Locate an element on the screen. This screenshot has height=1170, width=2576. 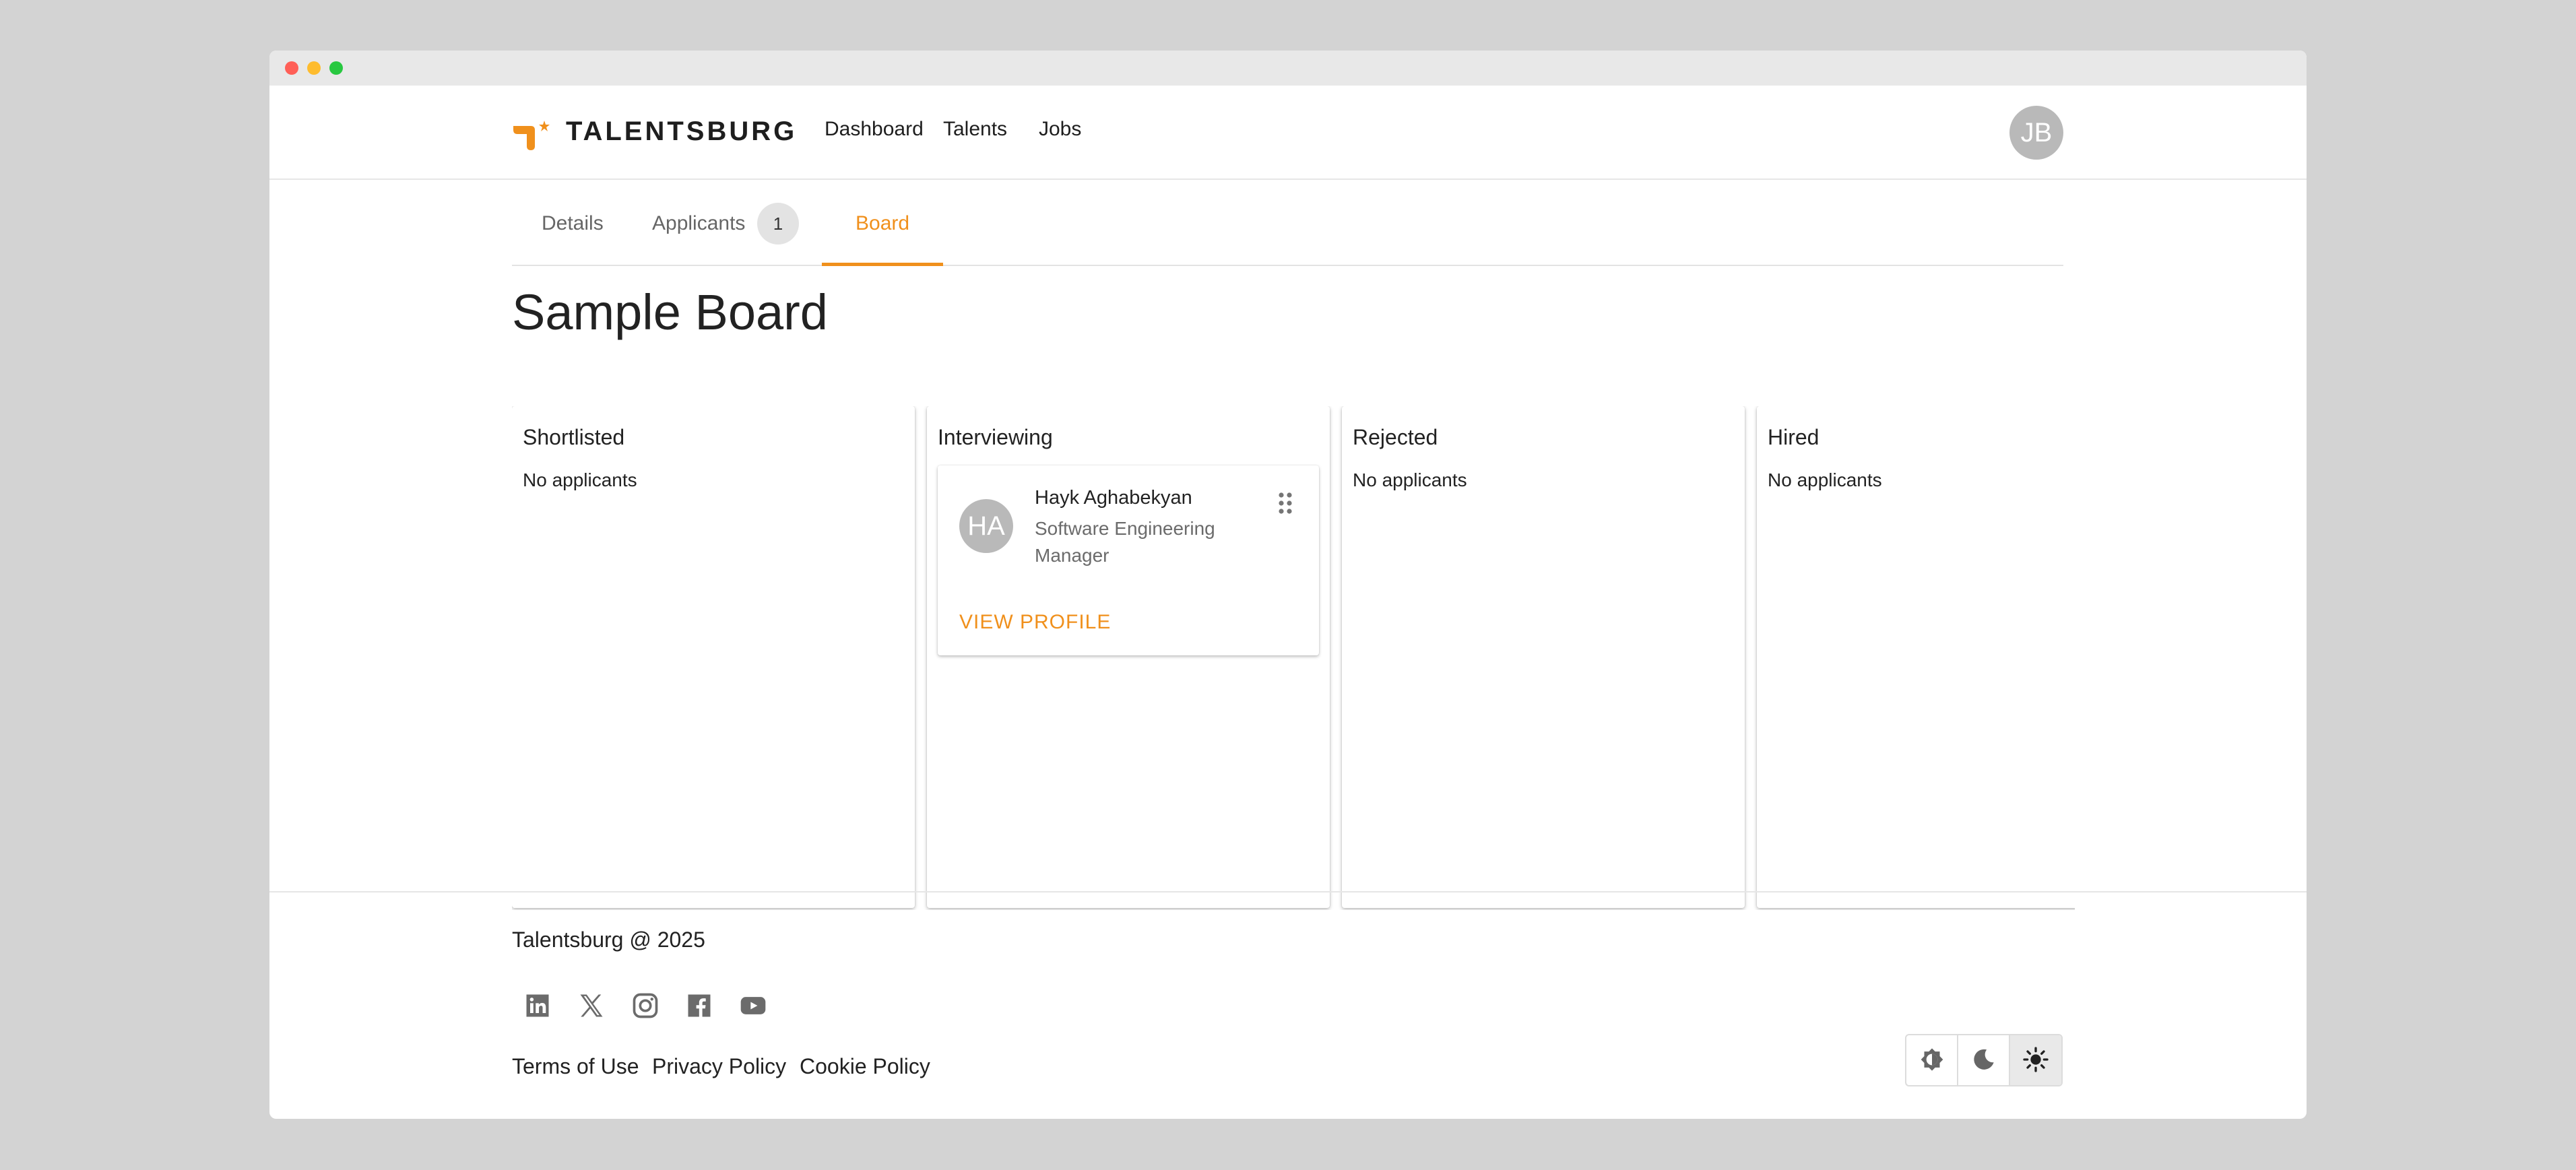
maximize-window-button is located at coordinates (336, 68).